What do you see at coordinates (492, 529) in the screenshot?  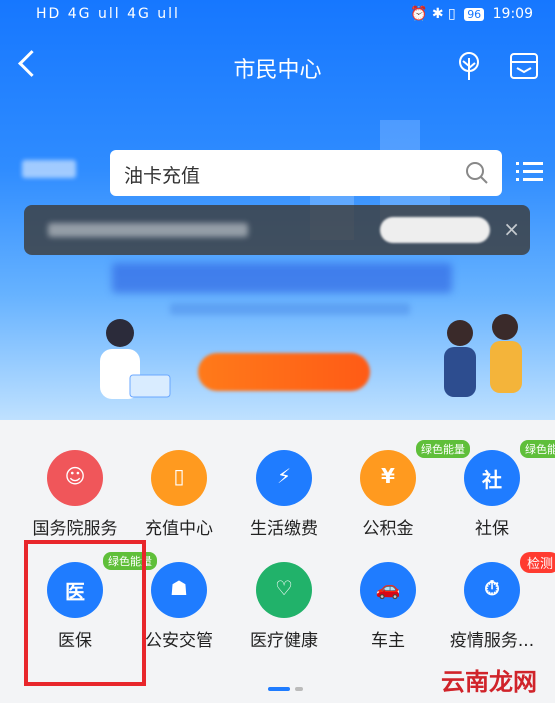 I see `service-label: 社保` at bounding box center [492, 529].